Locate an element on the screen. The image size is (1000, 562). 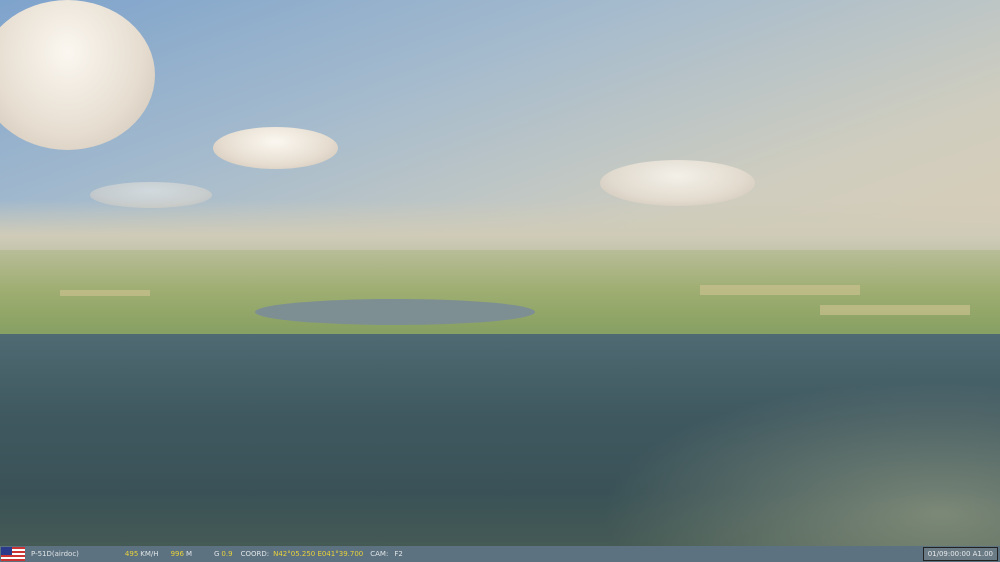
lake is located at coordinates (395, 312).